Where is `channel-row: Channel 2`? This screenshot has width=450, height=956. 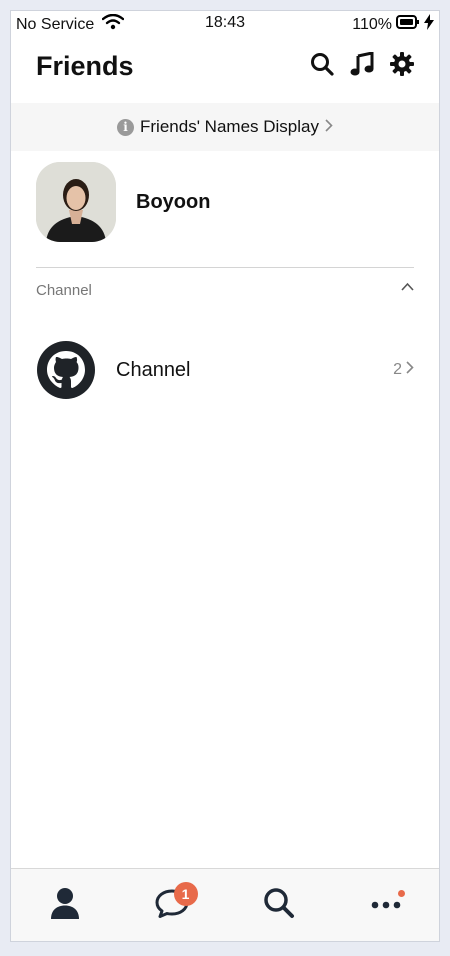 channel-row: Channel 2 is located at coordinates (225, 370).